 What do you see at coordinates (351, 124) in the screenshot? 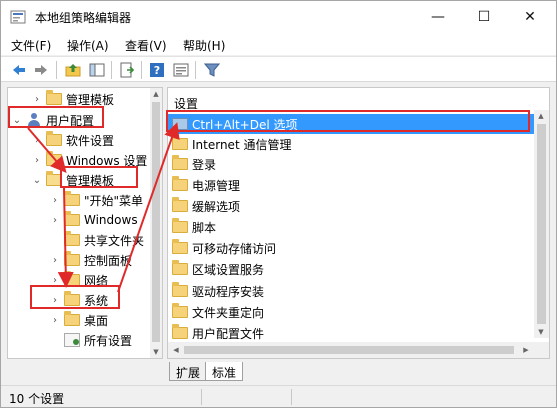
I see `list-item-ctrl-alt-del: Ctrl+Alt+Del 选项` at bounding box center [351, 124].